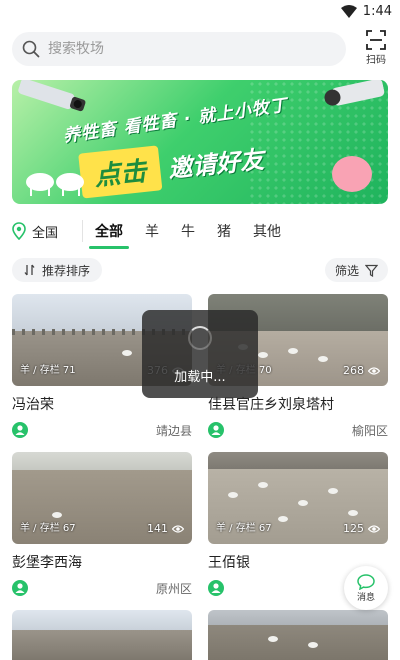 The image size is (400, 660). What do you see at coordinates (200, 338) in the screenshot?
I see `spinner-icon` at bounding box center [200, 338].